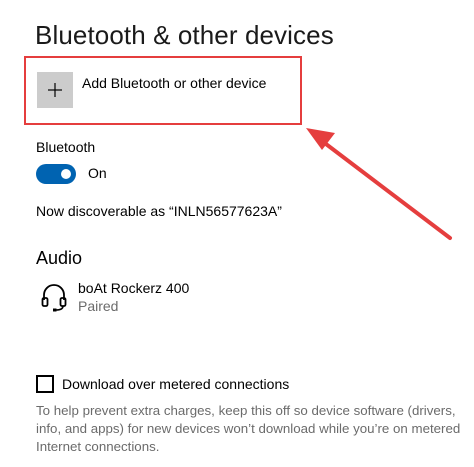  Describe the element at coordinates (98, 306) in the screenshot. I see `device-status: Paired` at that location.